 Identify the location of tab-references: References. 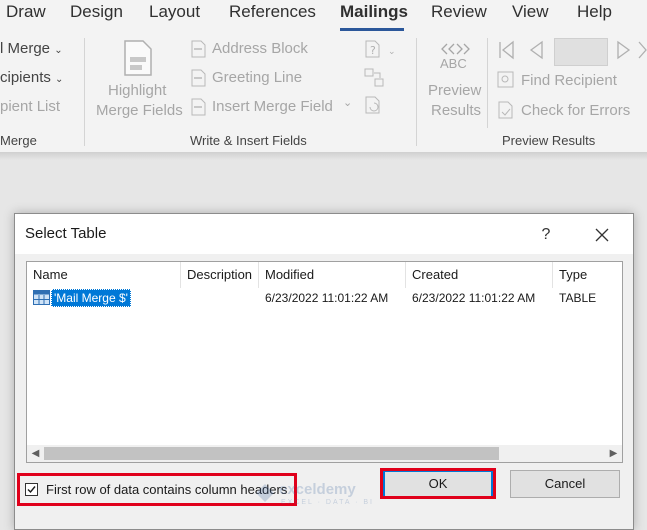
(272, 12).